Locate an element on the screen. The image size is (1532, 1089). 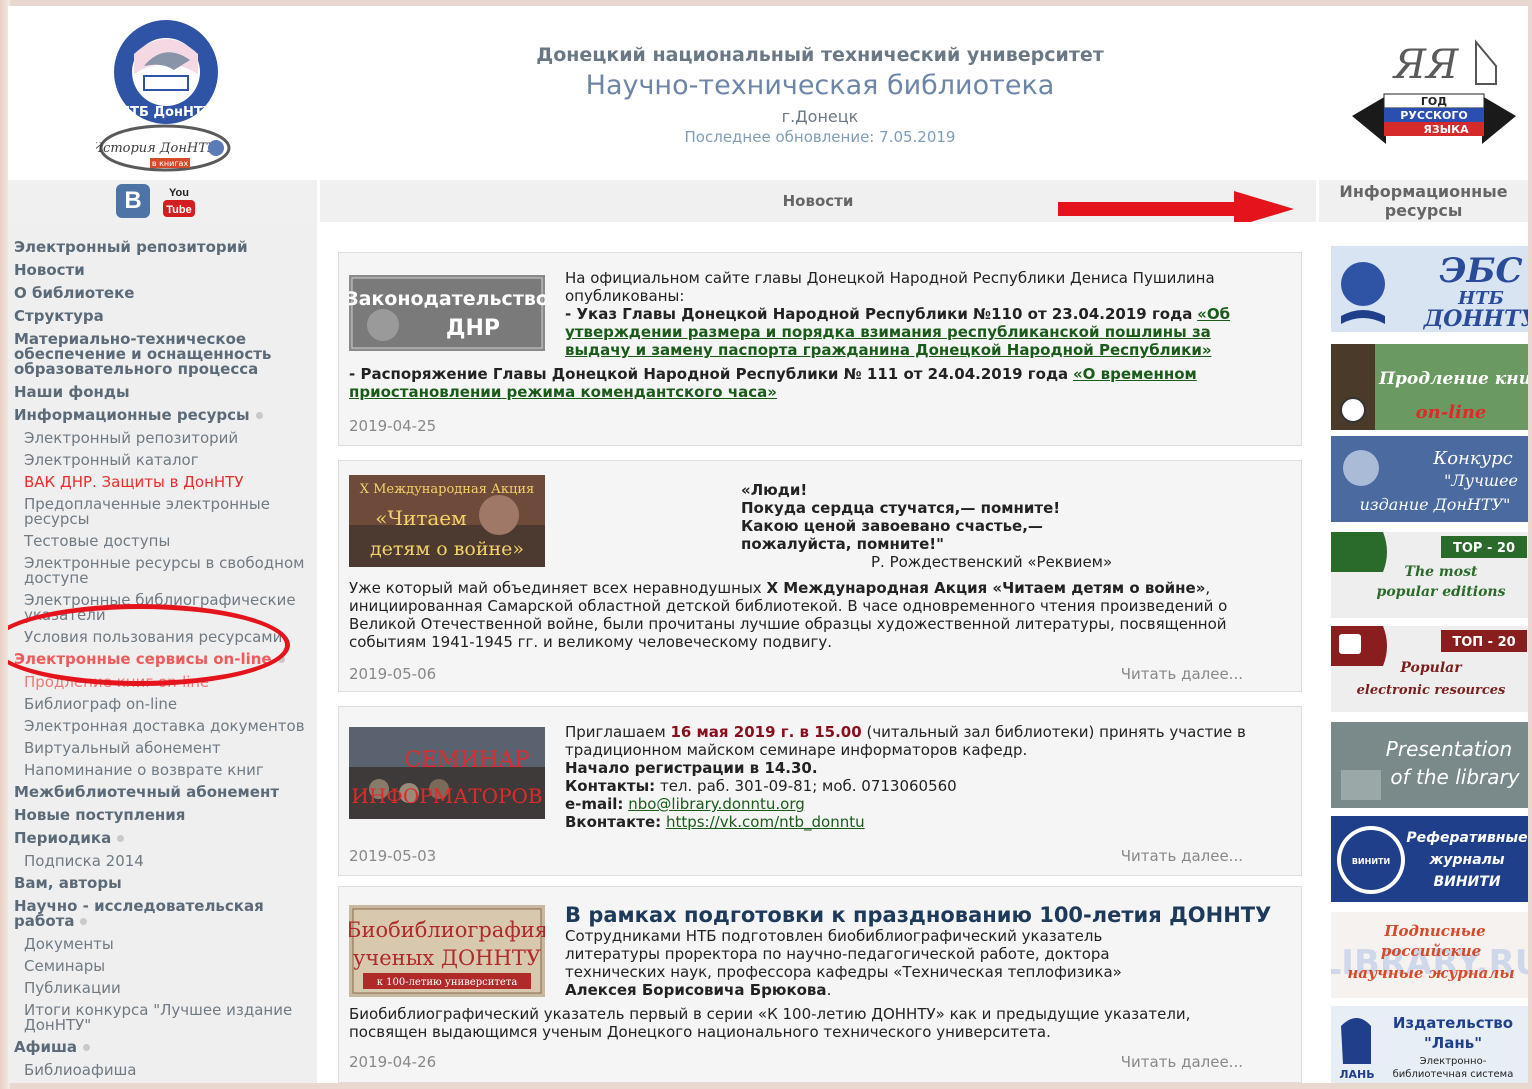
svg-text: к 100-летию университета is located at coordinates (447, 982).